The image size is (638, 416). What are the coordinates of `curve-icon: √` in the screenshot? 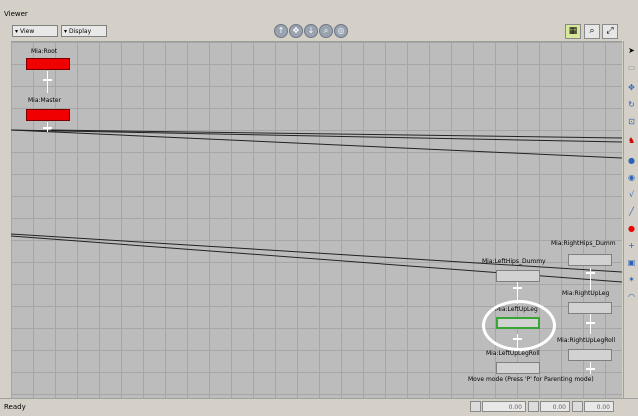 It's located at (631, 194).